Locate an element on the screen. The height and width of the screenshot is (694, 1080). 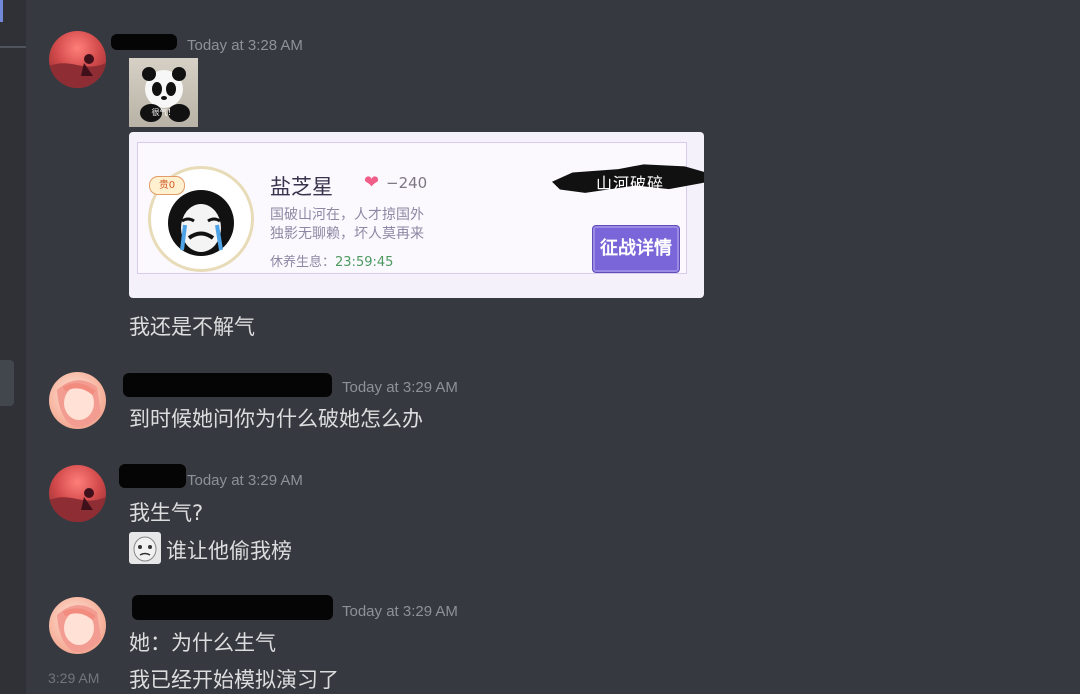
message-text: 我还是不解气 is located at coordinates (192, 327).